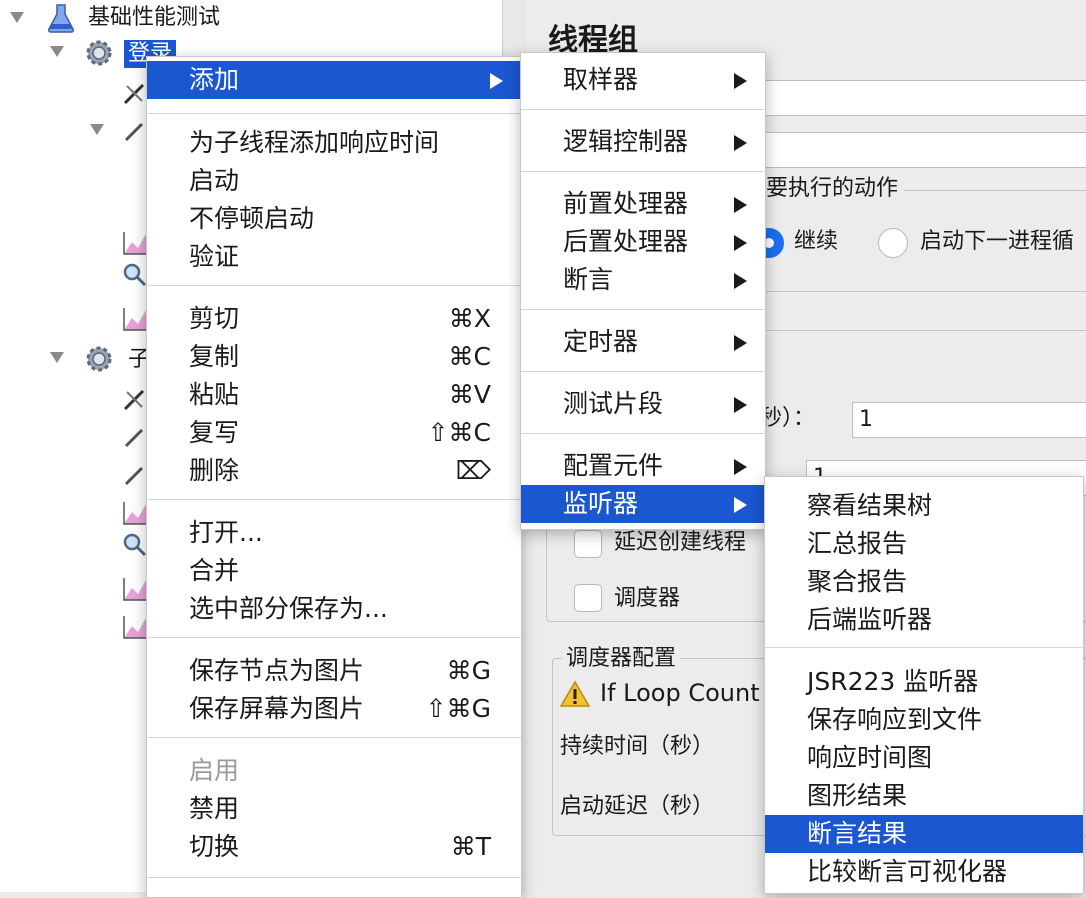 Image resolution: width=1086 pixels, height=898 pixels. What do you see at coordinates (626, 241) in the screenshot?
I see `menu-item-label: 后置处理器` at bounding box center [626, 241].